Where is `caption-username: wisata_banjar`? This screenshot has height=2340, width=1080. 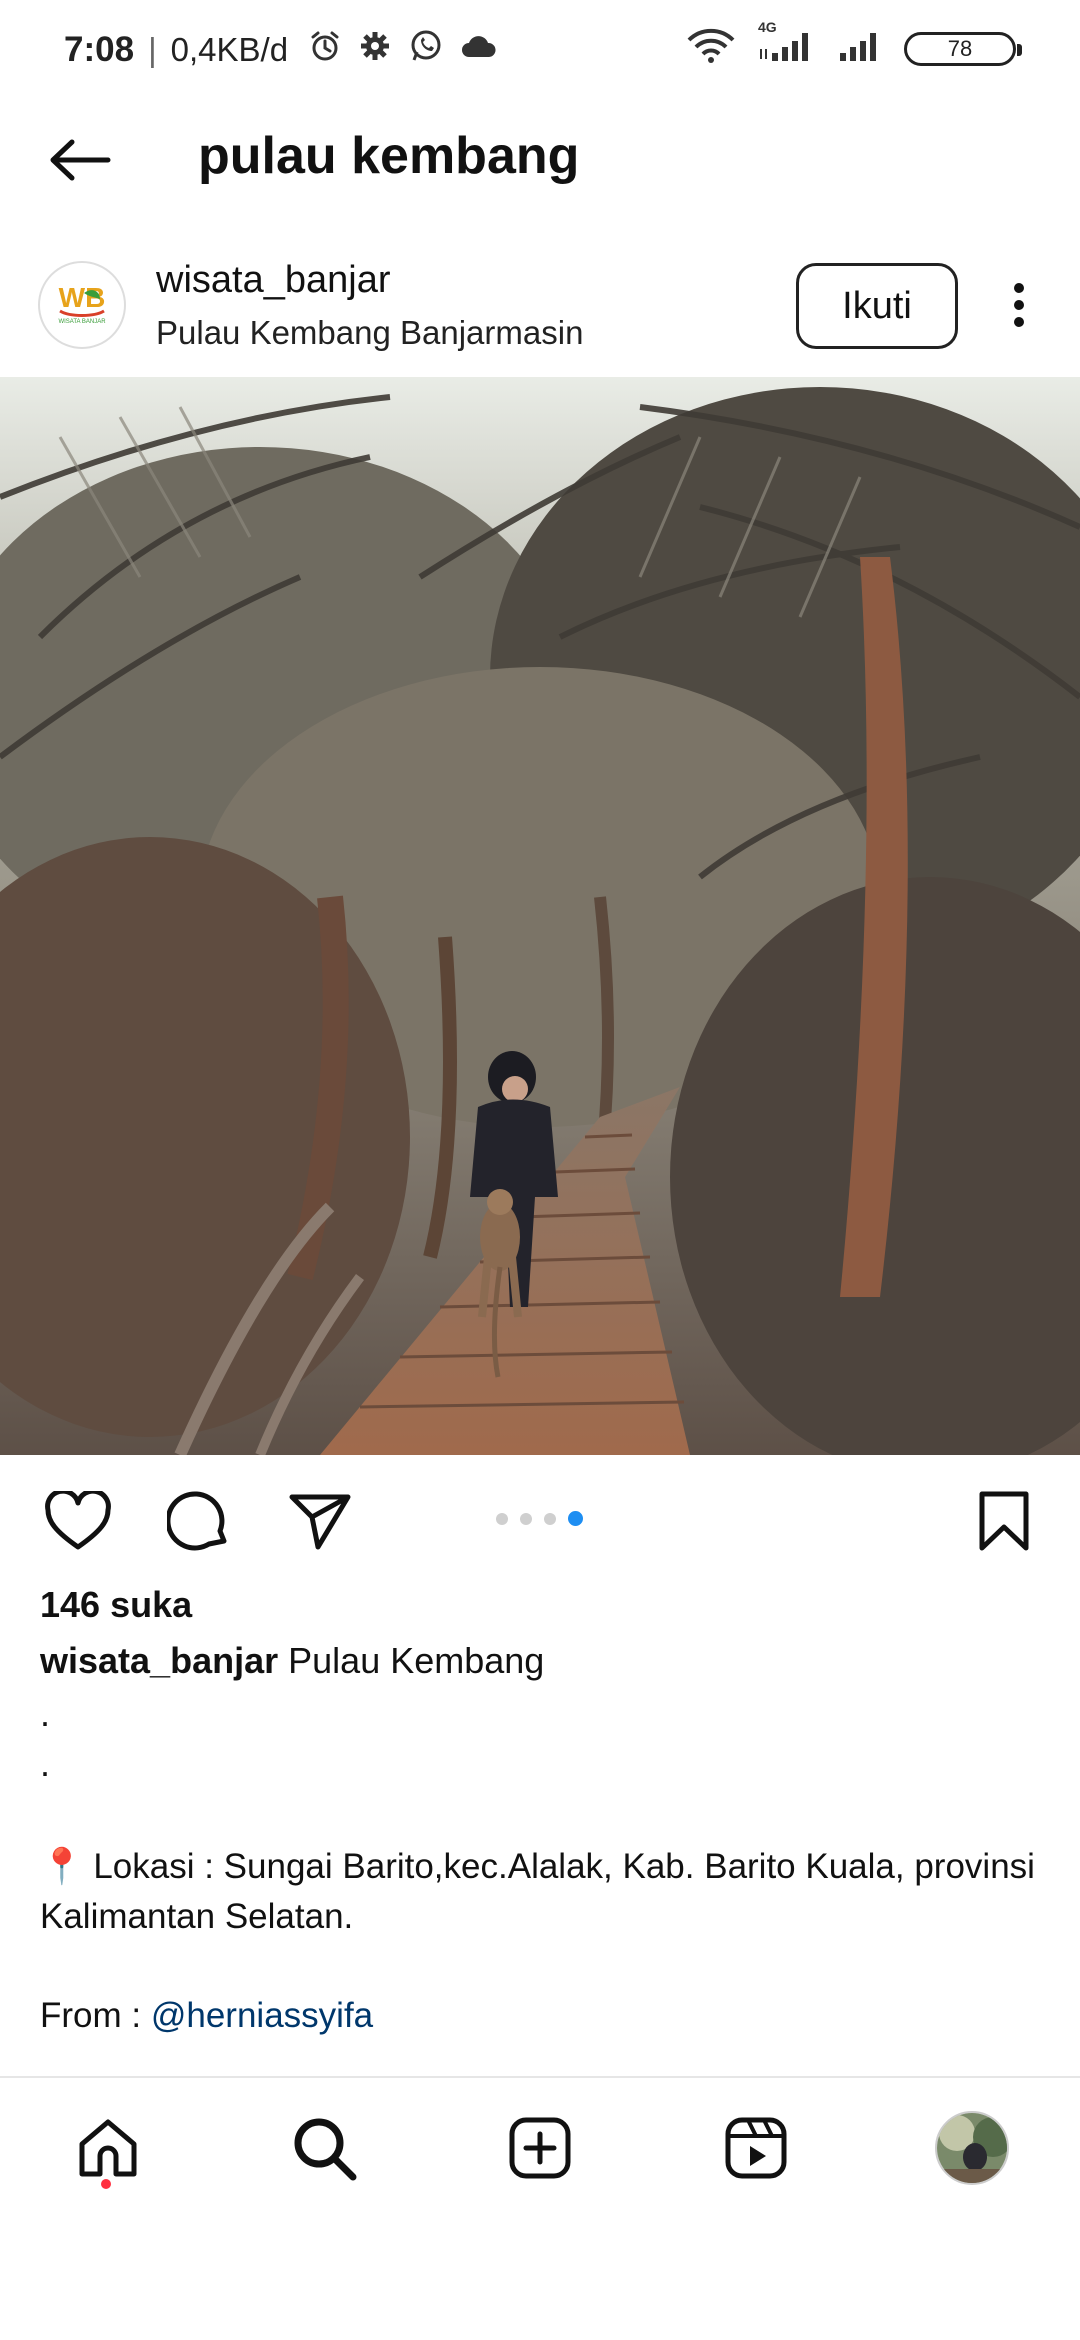
caption-username: wisata_banjar is located at coordinates (159, 1660).